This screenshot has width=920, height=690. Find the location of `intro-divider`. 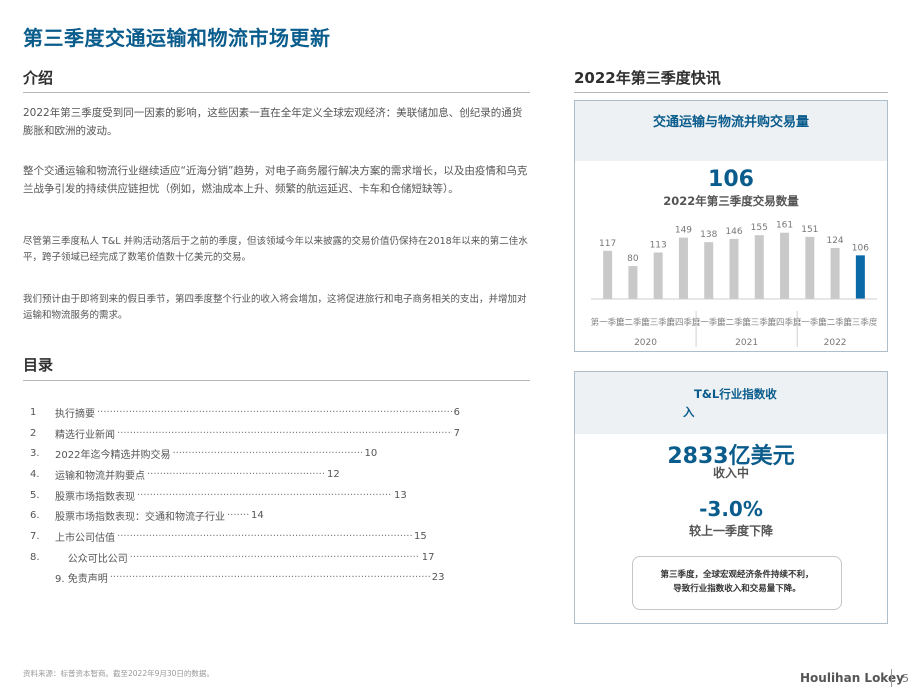

intro-divider is located at coordinates (276, 92).